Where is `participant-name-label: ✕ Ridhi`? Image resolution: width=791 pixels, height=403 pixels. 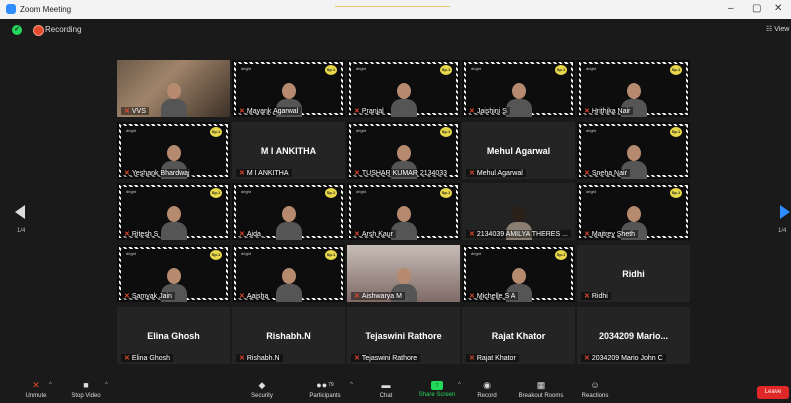 participant-name-label: ✕ Ridhi is located at coordinates (596, 296).